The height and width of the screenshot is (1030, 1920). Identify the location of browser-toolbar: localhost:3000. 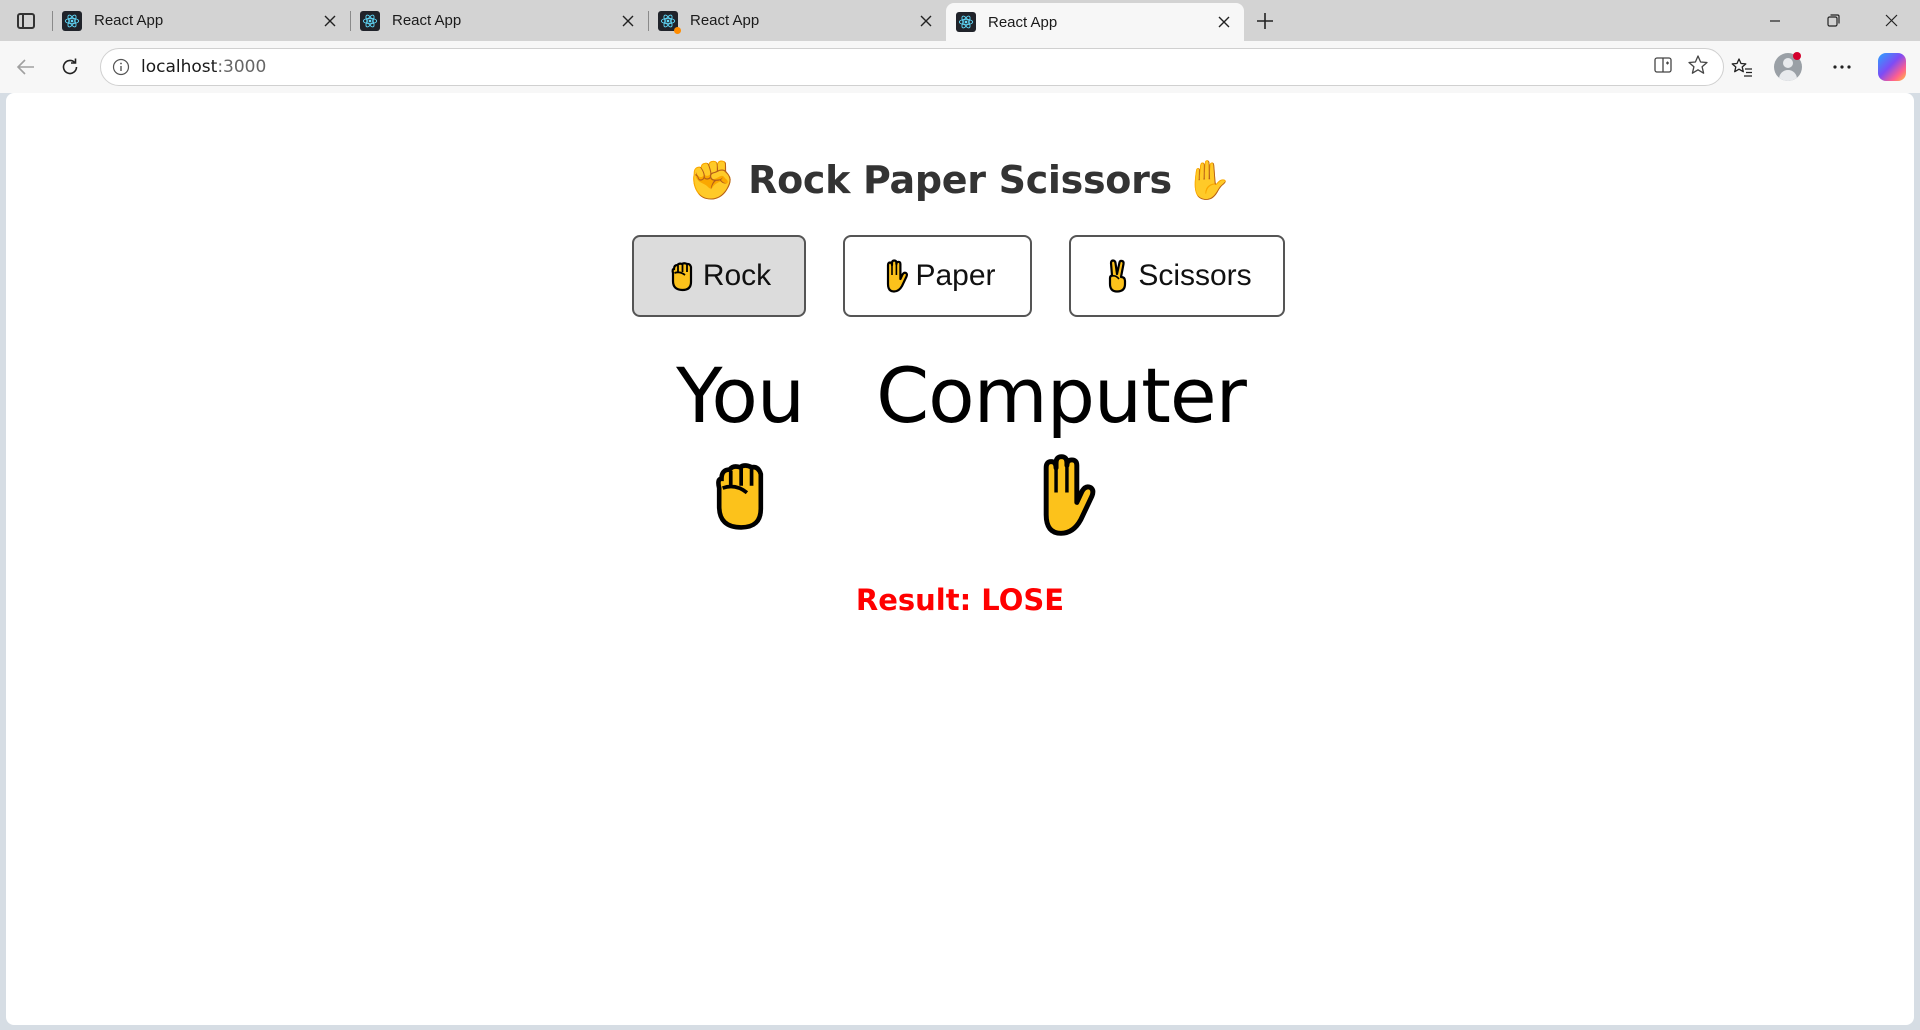
(960, 67).